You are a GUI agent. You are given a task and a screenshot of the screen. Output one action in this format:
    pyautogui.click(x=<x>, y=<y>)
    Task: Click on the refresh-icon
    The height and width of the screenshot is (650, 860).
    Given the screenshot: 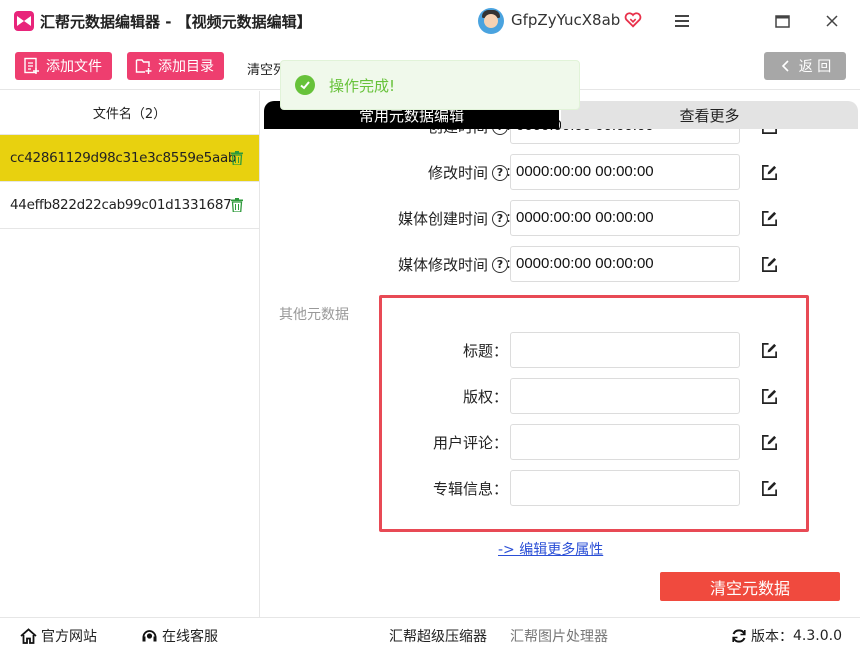 What is the action you would take?
    pyautogui.click(x=739, y=636)
    